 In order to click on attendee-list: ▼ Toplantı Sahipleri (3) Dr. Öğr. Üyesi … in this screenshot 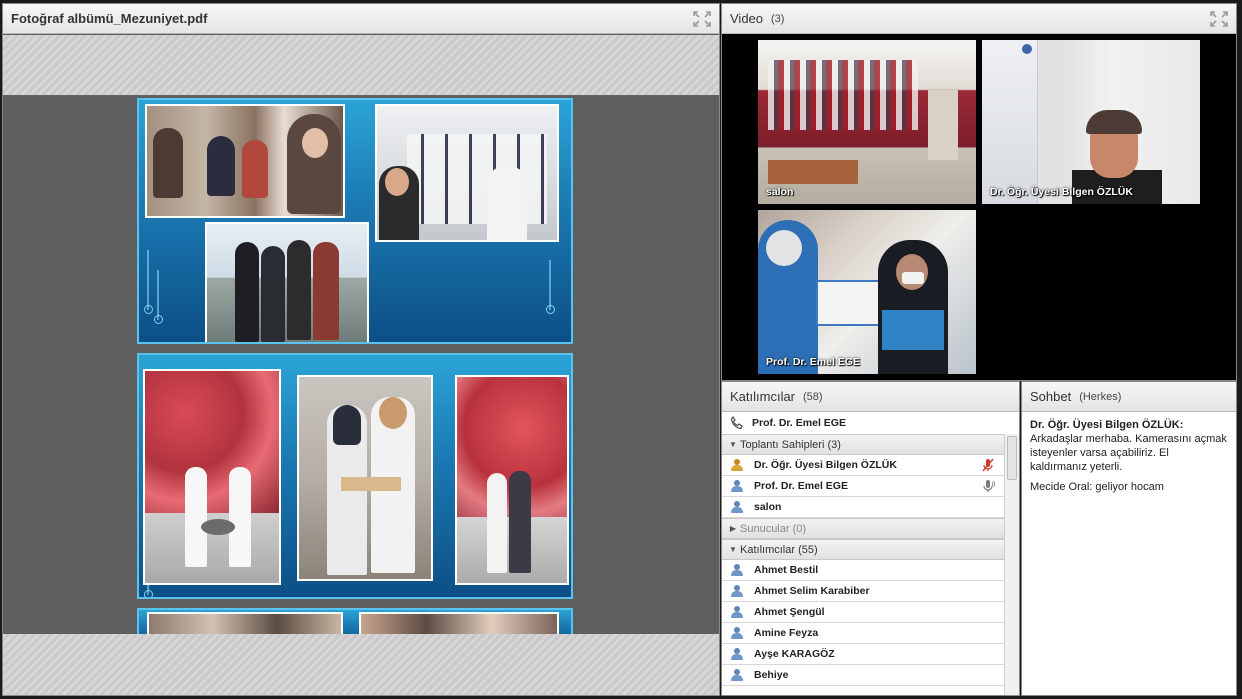, I will do `click(863, 564)`.